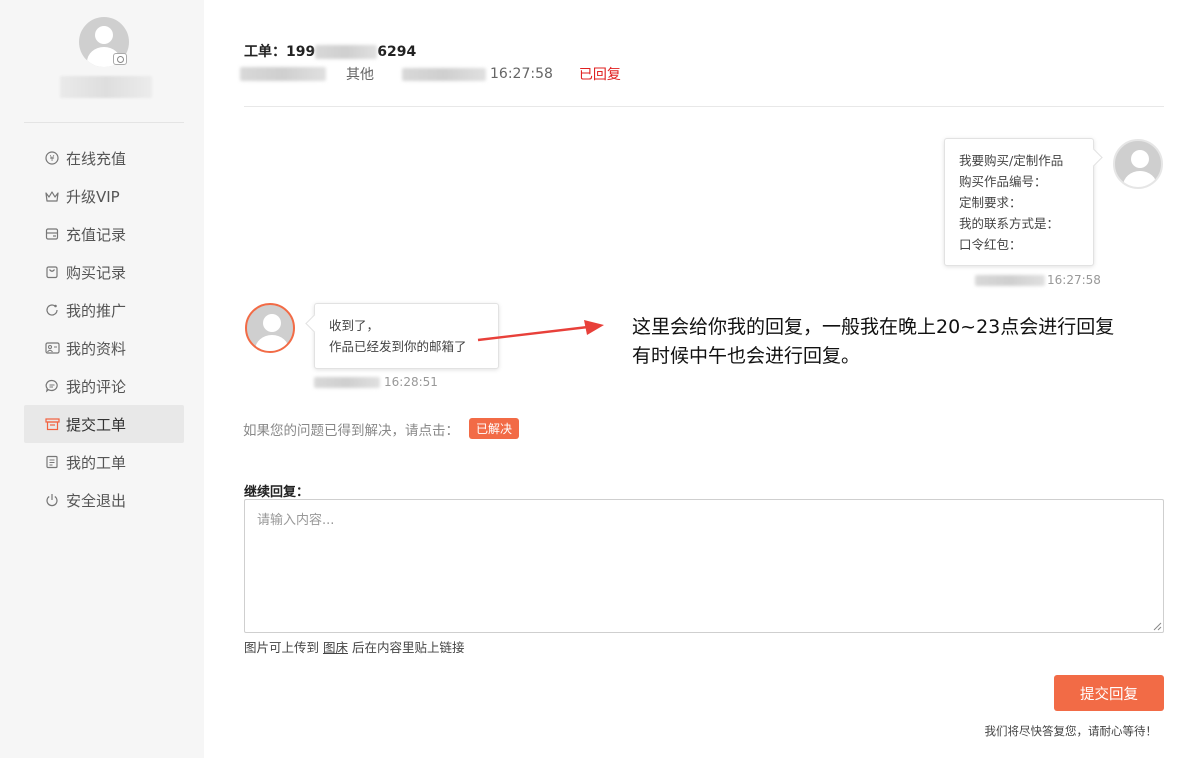  I want to click on sidebar-item-comments: 我的评论, so click(104, 386).